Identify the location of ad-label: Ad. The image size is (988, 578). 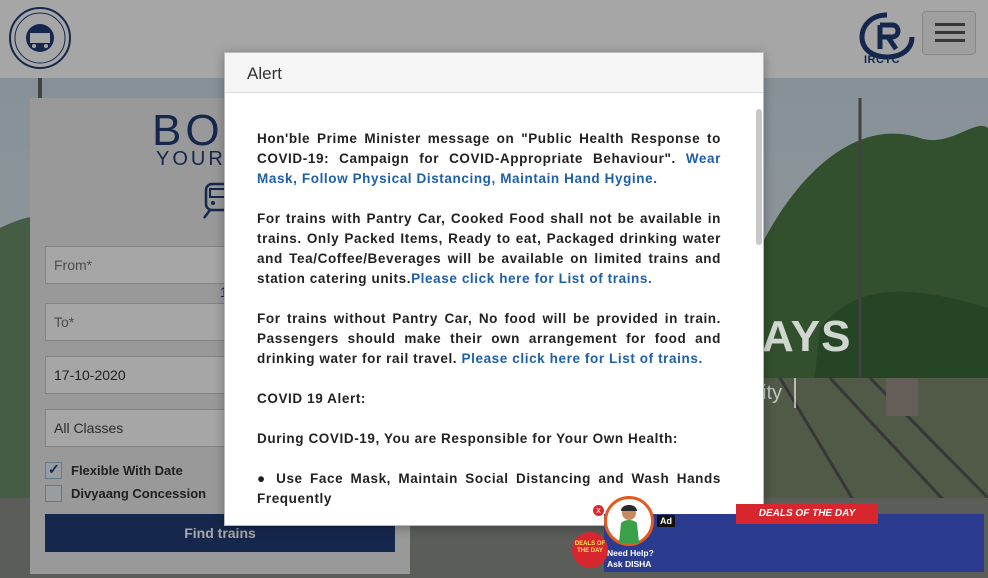
(666, 521).